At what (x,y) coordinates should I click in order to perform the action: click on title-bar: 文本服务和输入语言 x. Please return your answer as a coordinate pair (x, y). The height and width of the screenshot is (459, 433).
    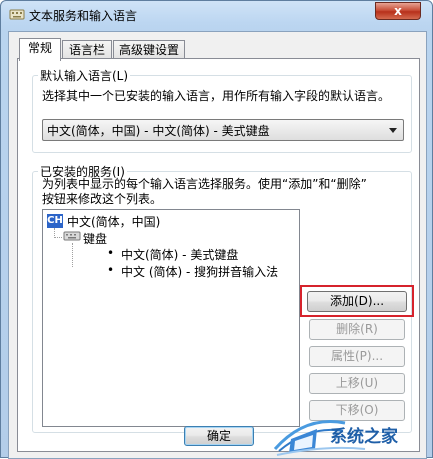
    Looking at the image, I should click on (217, 14).